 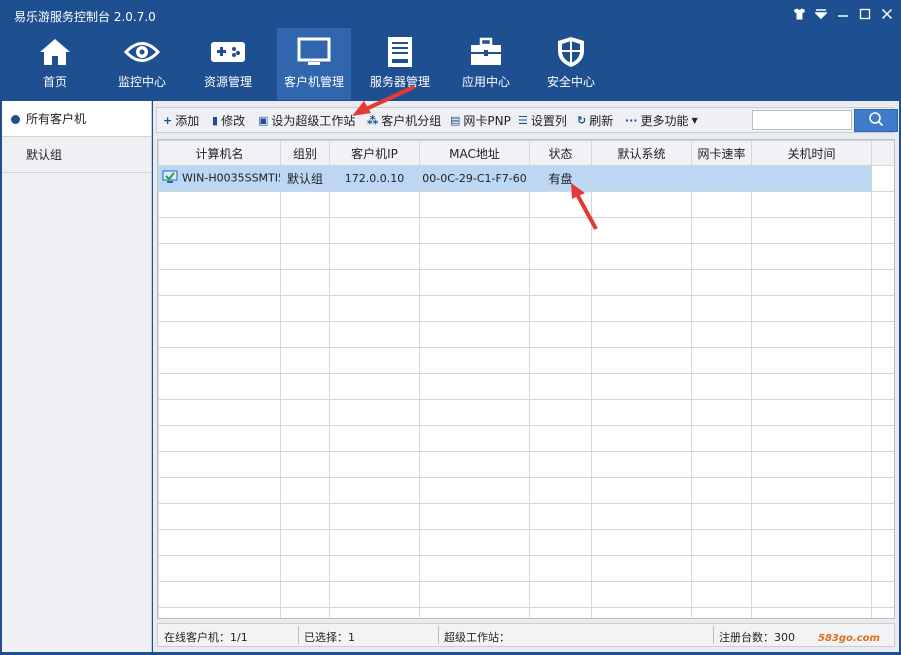 What do you see at coordinates (474, 178) in the screenshot?
I see `cell-mac: 00-0C-29-C1-F7-60` at bounding box center [474, 178].